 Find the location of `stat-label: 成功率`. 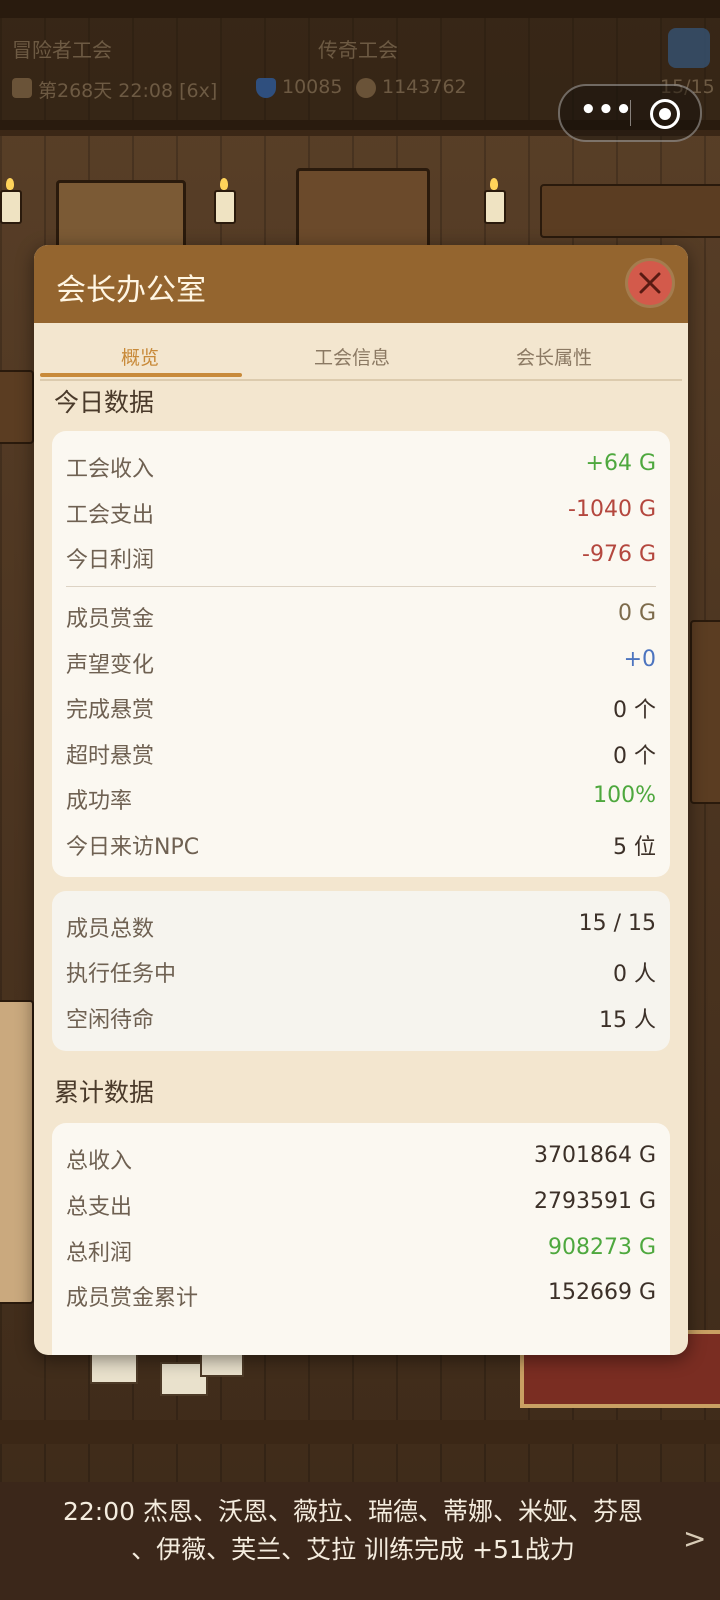

stat-label: 成功率 is located at coordinates (99, 801).